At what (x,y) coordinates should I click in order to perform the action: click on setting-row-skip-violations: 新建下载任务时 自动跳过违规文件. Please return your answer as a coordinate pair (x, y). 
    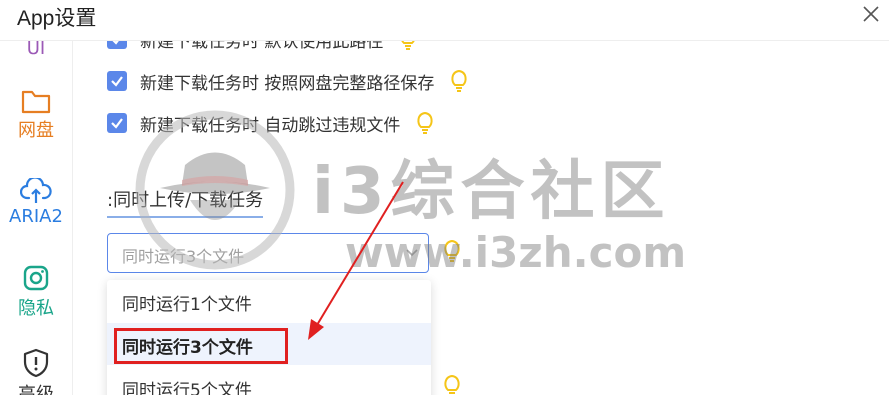
    Looking at the image, I should click on (270, 123).